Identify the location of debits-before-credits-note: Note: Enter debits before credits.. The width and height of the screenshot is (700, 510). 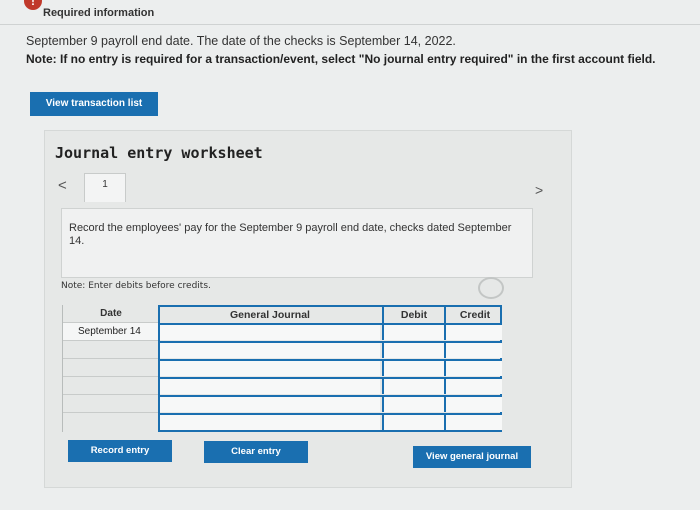
(136, 286).